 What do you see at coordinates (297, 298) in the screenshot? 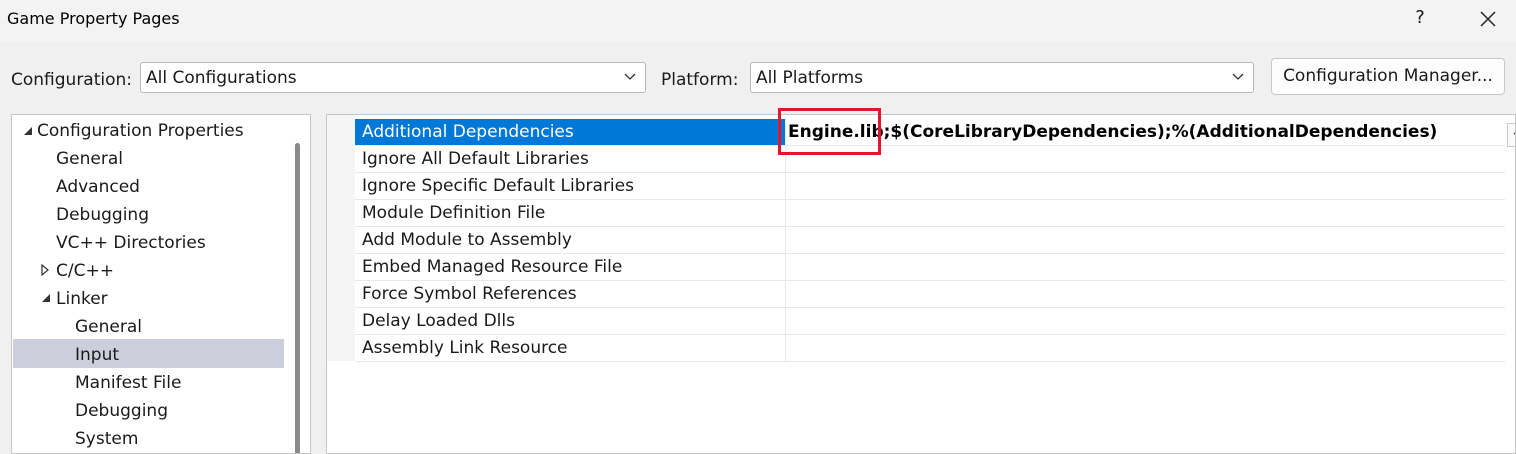
I see `tree-scrollbar` at bounding box center [297, 298].